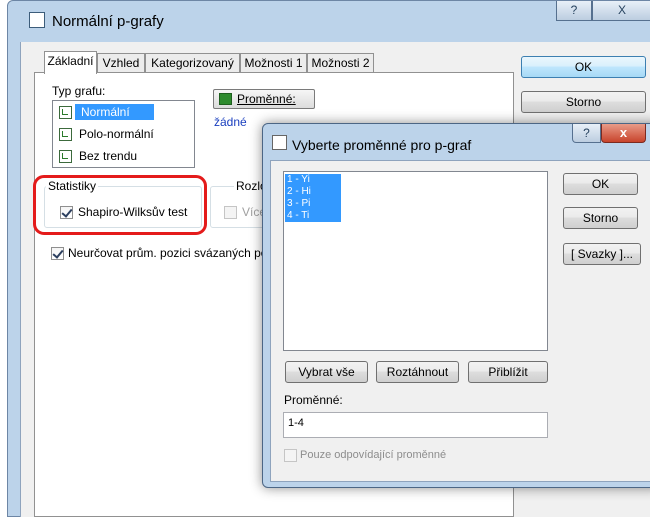 Image resolution: width=650 pixels, height=517 pixels. I want to click on chart-type-list: Normální Polo-normální Bez trendu, so click(123, 134).